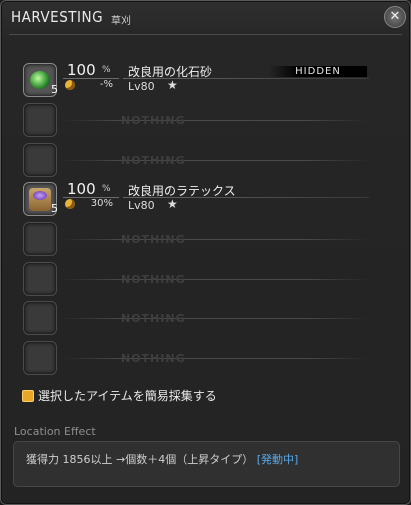 Image resolution: width=411 pixels, height=505 pixels. Describe the element at coordinates (205, 277) in the screenshot. I see `gather-row-6: NOTHING` at that location.